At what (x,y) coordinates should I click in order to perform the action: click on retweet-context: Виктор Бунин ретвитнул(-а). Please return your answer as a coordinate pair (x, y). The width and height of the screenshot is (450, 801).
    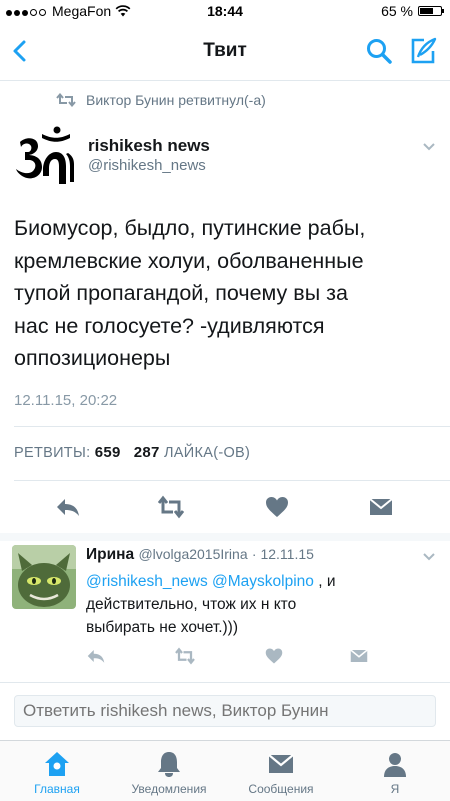
    Looking at the image, I should click on (161, 100).